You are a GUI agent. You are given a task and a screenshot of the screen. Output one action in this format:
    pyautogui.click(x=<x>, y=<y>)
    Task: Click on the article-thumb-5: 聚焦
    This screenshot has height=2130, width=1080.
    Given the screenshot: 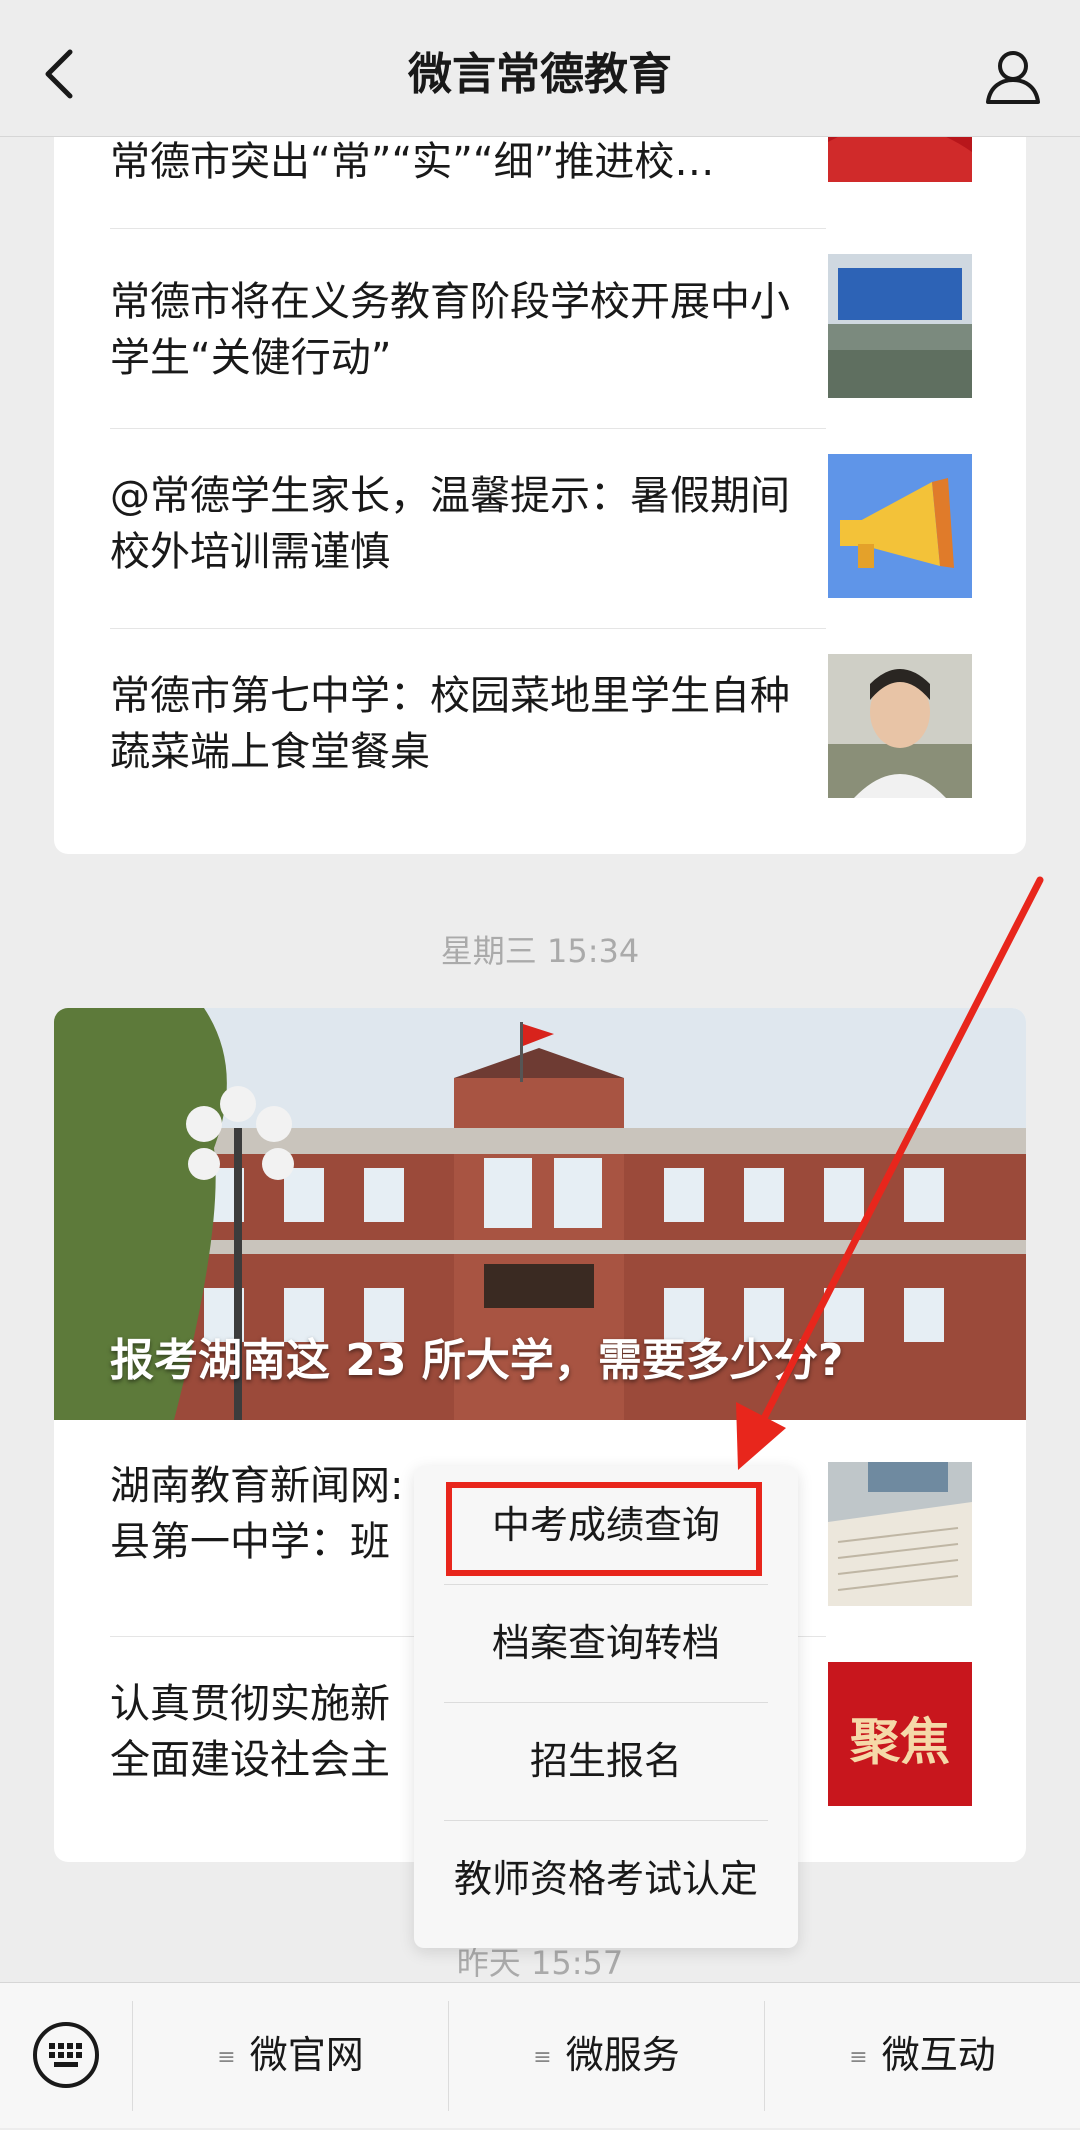 What is the action you would take?
    pyautogui.click(x=900, y=1734)
    